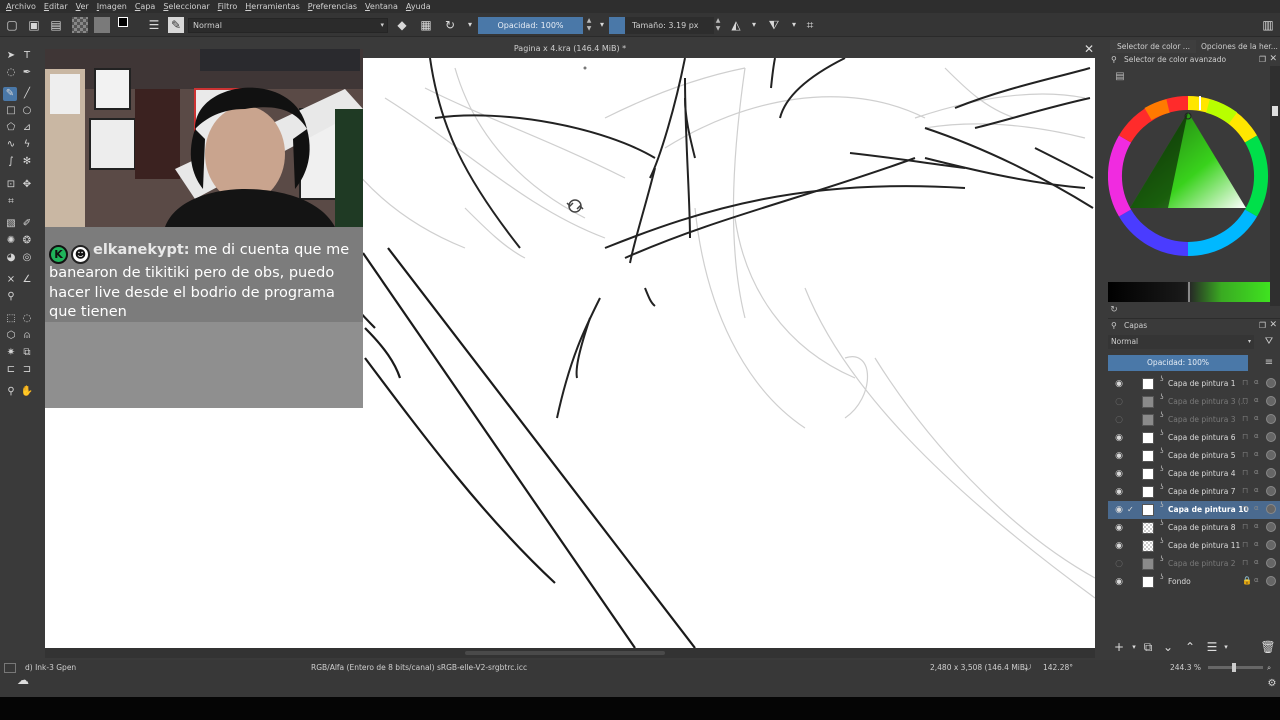 The width and height of the screenshot is (1280, 720). Describe the element at coordinates (186, 6) in the screenshot. I see `menu-item-seleccionar: Seleccionar` at that location.